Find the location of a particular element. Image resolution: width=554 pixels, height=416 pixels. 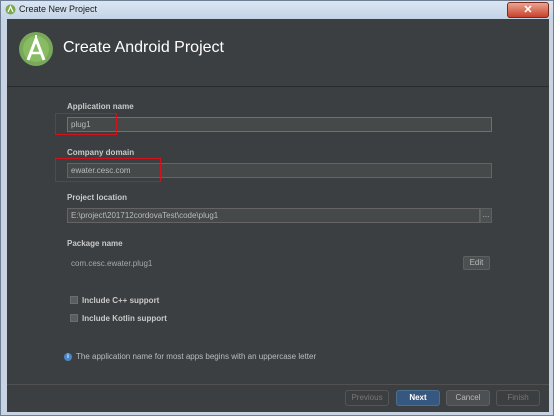

finish-button: Finish is located at coordinates (518, 398).